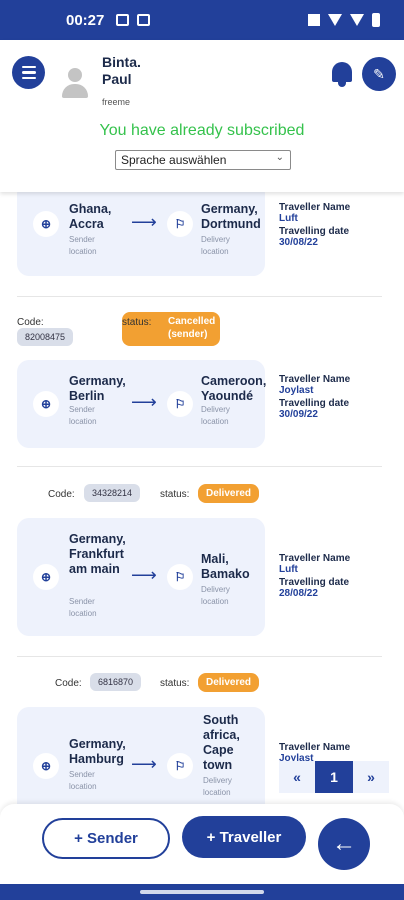 This screenshot has width=404, height=900. What do you see at coordinates (116, 682) in the screenshot?
I see `code-value: 6816870` at bounding box center [116, 682].